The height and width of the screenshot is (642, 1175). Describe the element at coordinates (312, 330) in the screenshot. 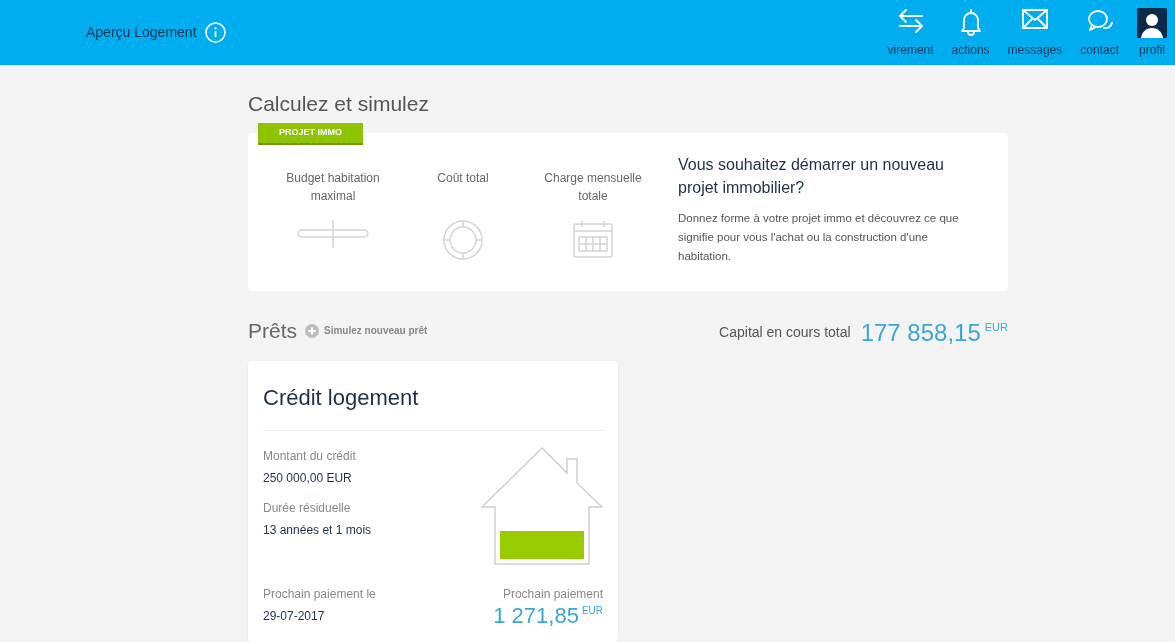

I see `plus-circle-icon` at that location.